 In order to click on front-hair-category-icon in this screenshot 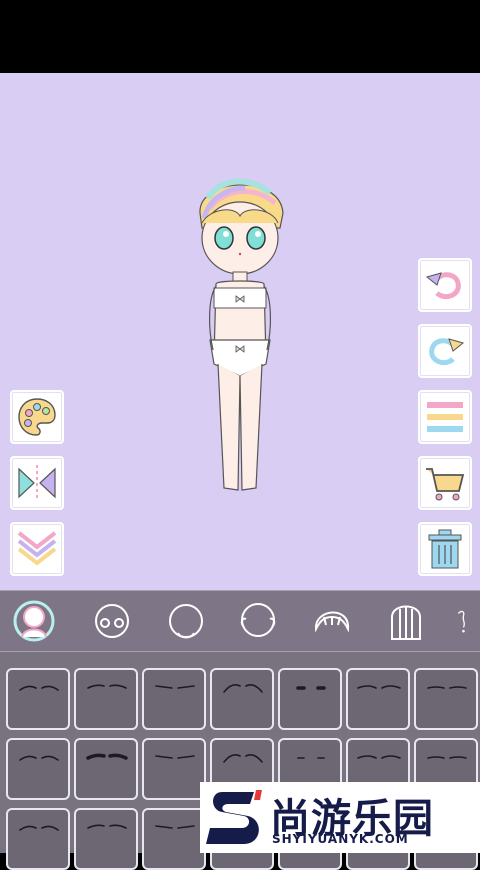, I will do `click(332, 622)`.